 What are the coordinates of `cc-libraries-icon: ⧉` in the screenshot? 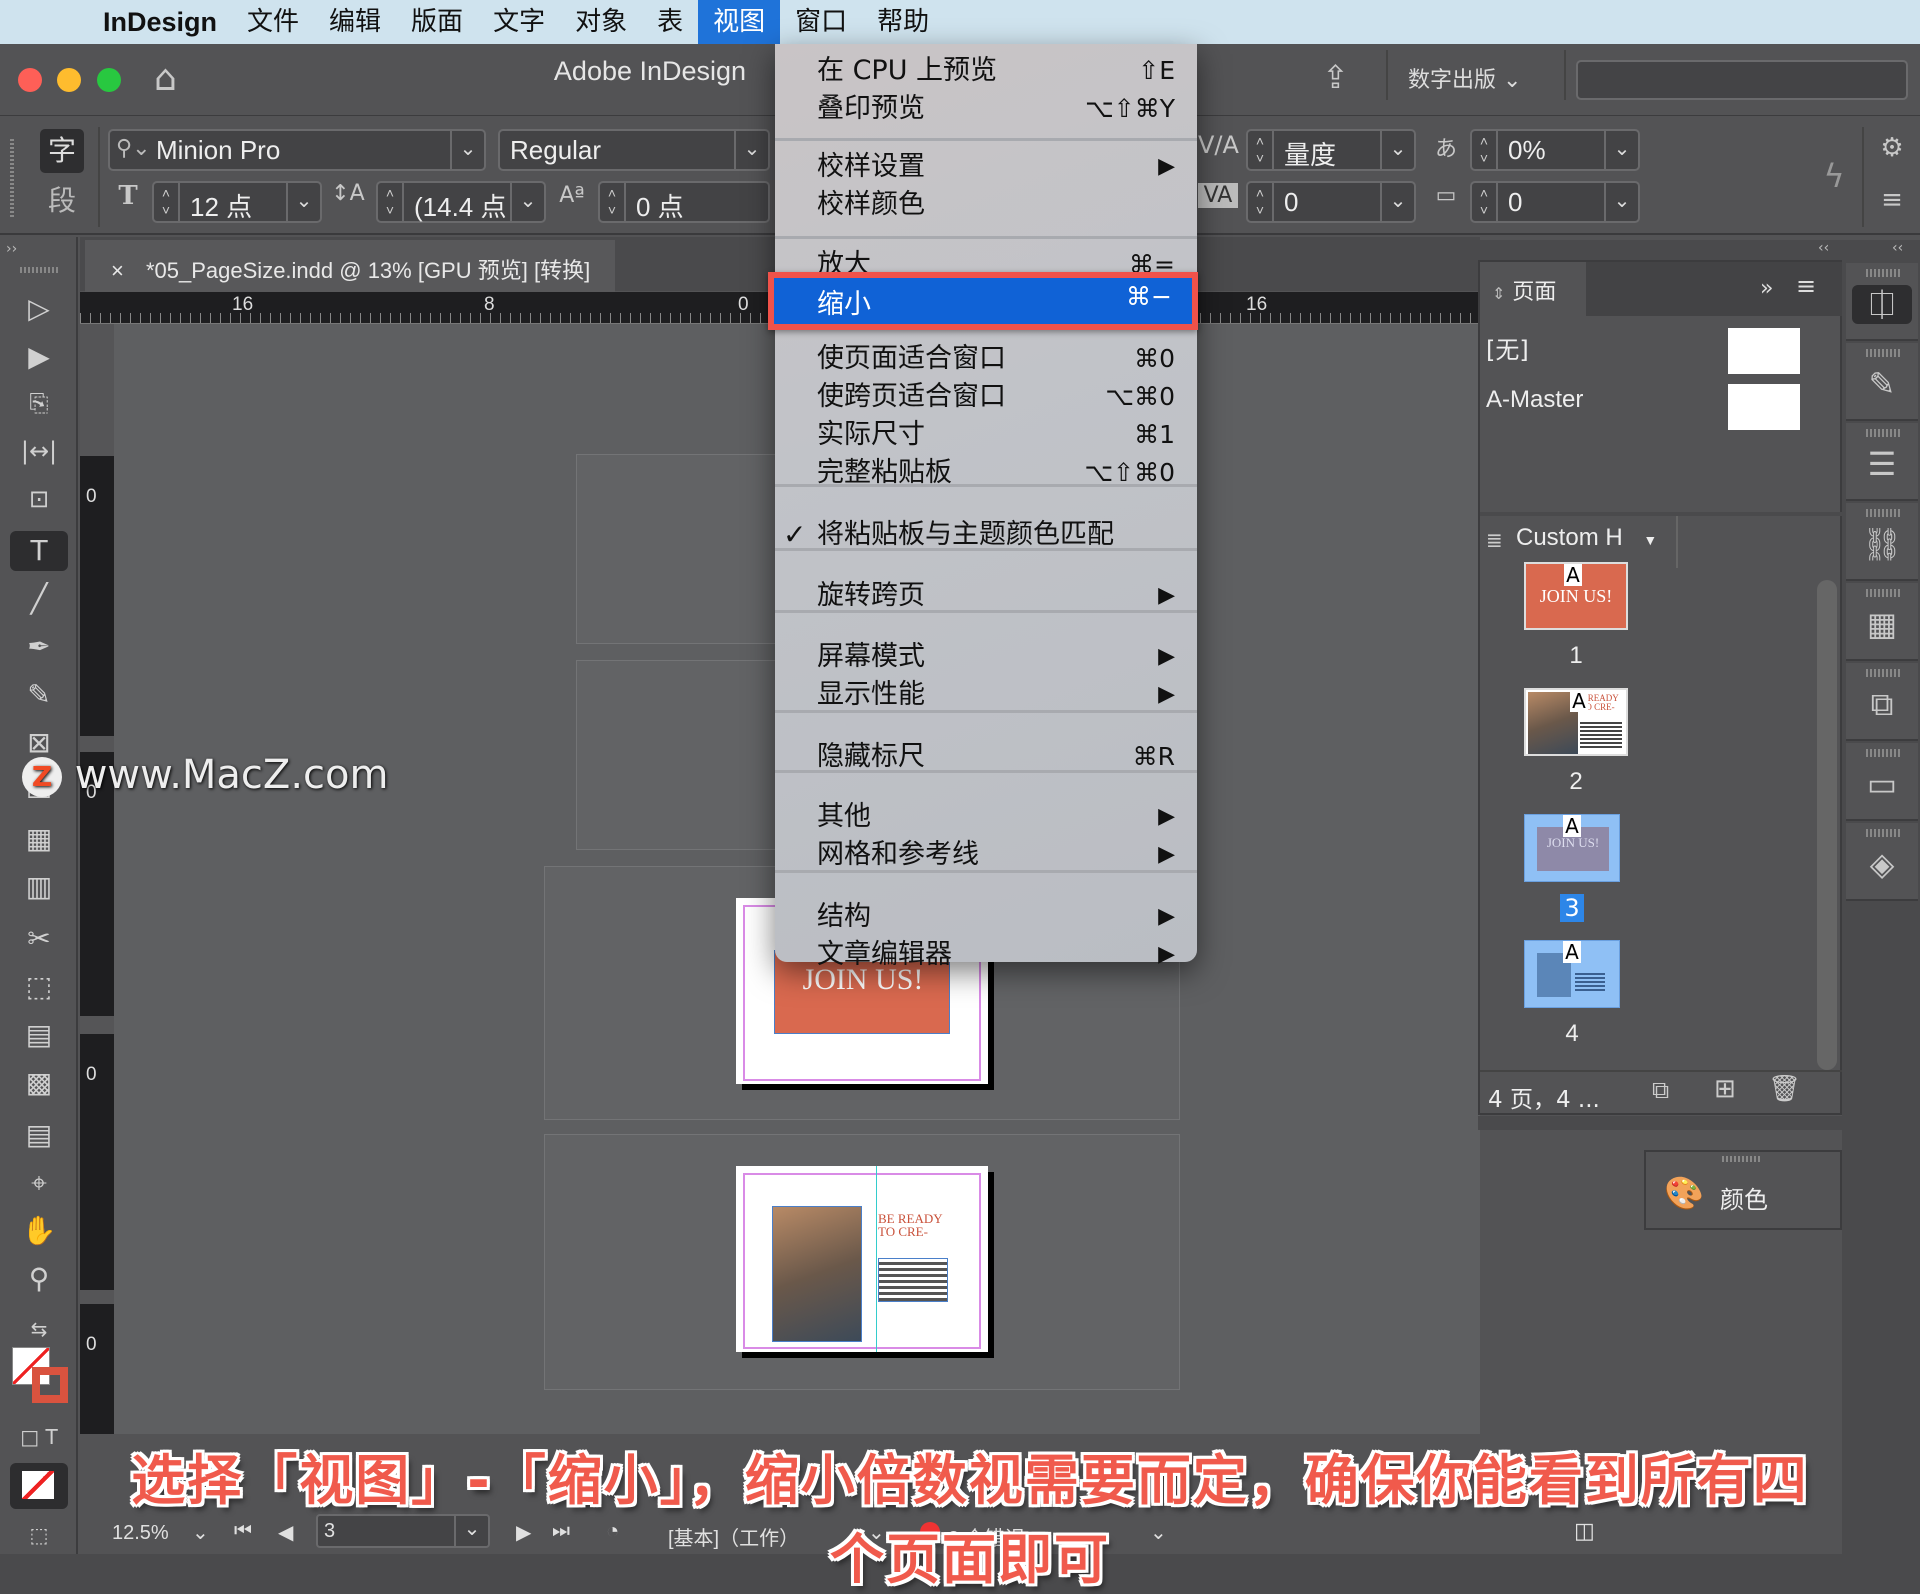 It's located at (1882, 704).